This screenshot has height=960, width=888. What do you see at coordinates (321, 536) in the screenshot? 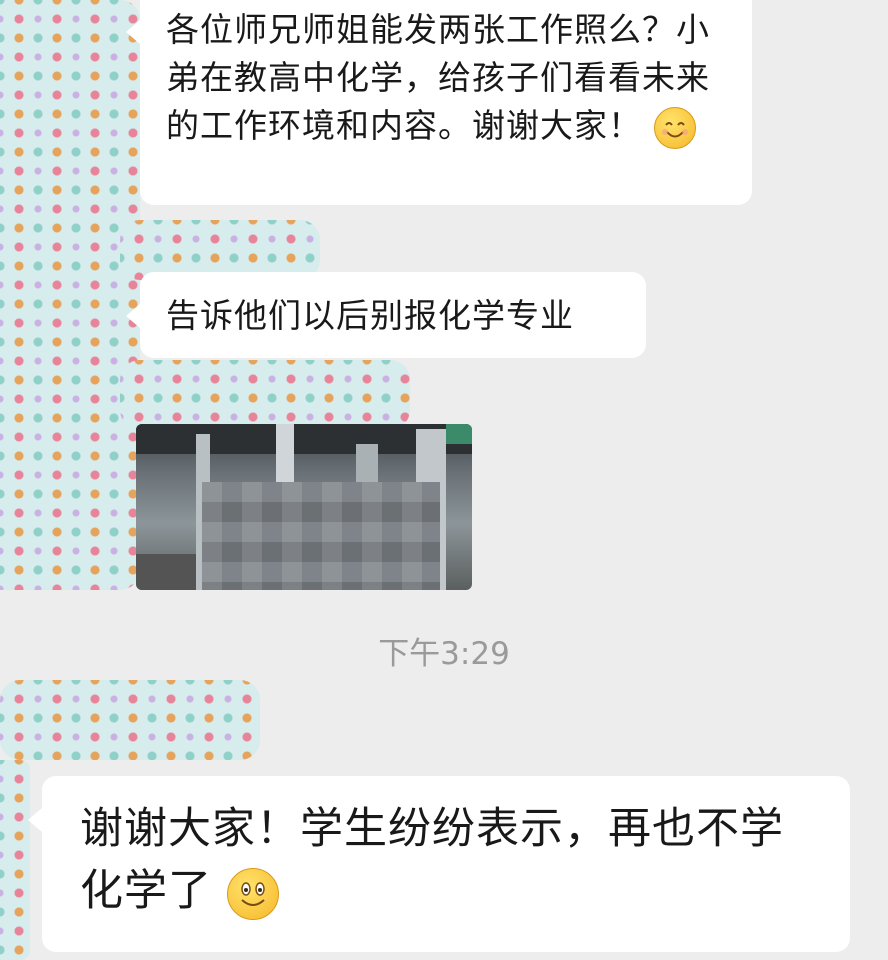
I see `pixelated-area` at bounding box center [321, 536].